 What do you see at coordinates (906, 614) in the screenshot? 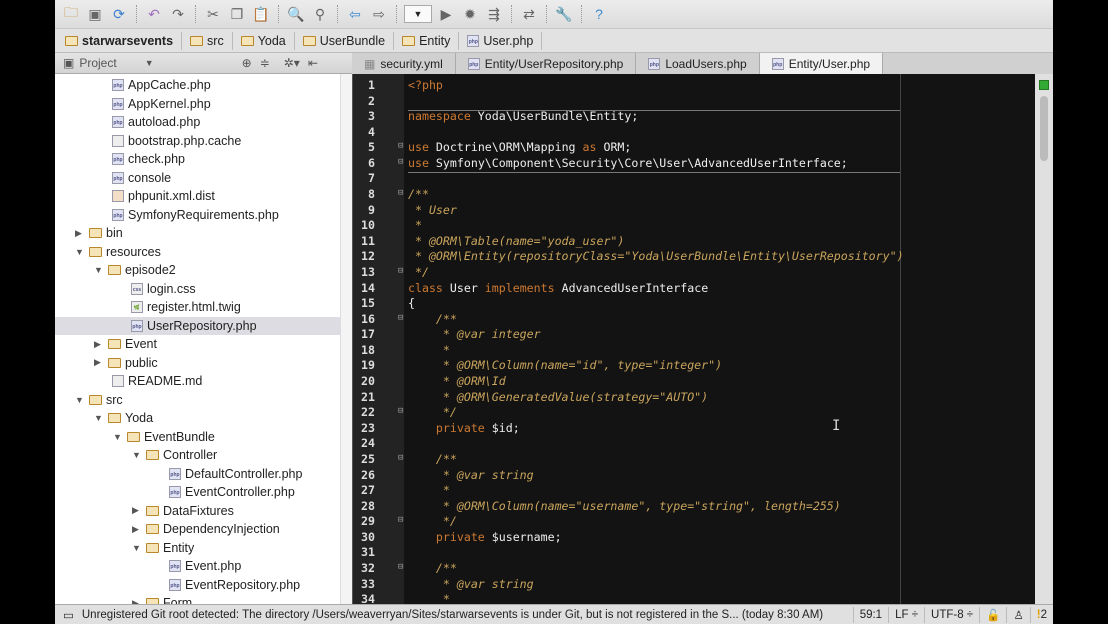
I see `line-separator-selector: LF ÷` at bounding box center [906, 614].